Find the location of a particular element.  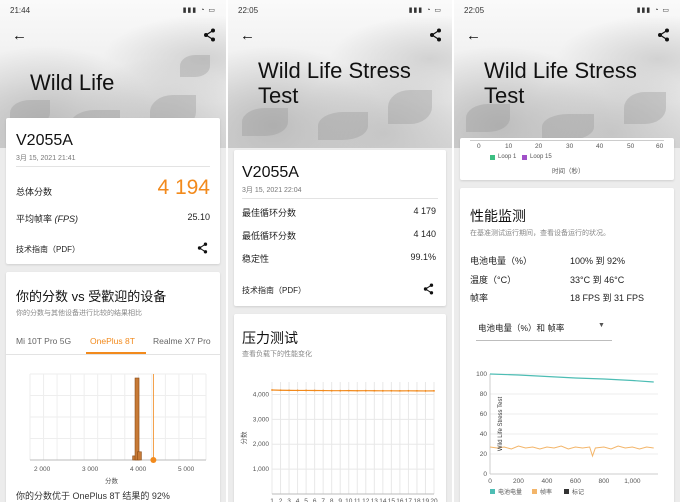

temperature-label: 温度（°C） is located at coordinates (493, 280).